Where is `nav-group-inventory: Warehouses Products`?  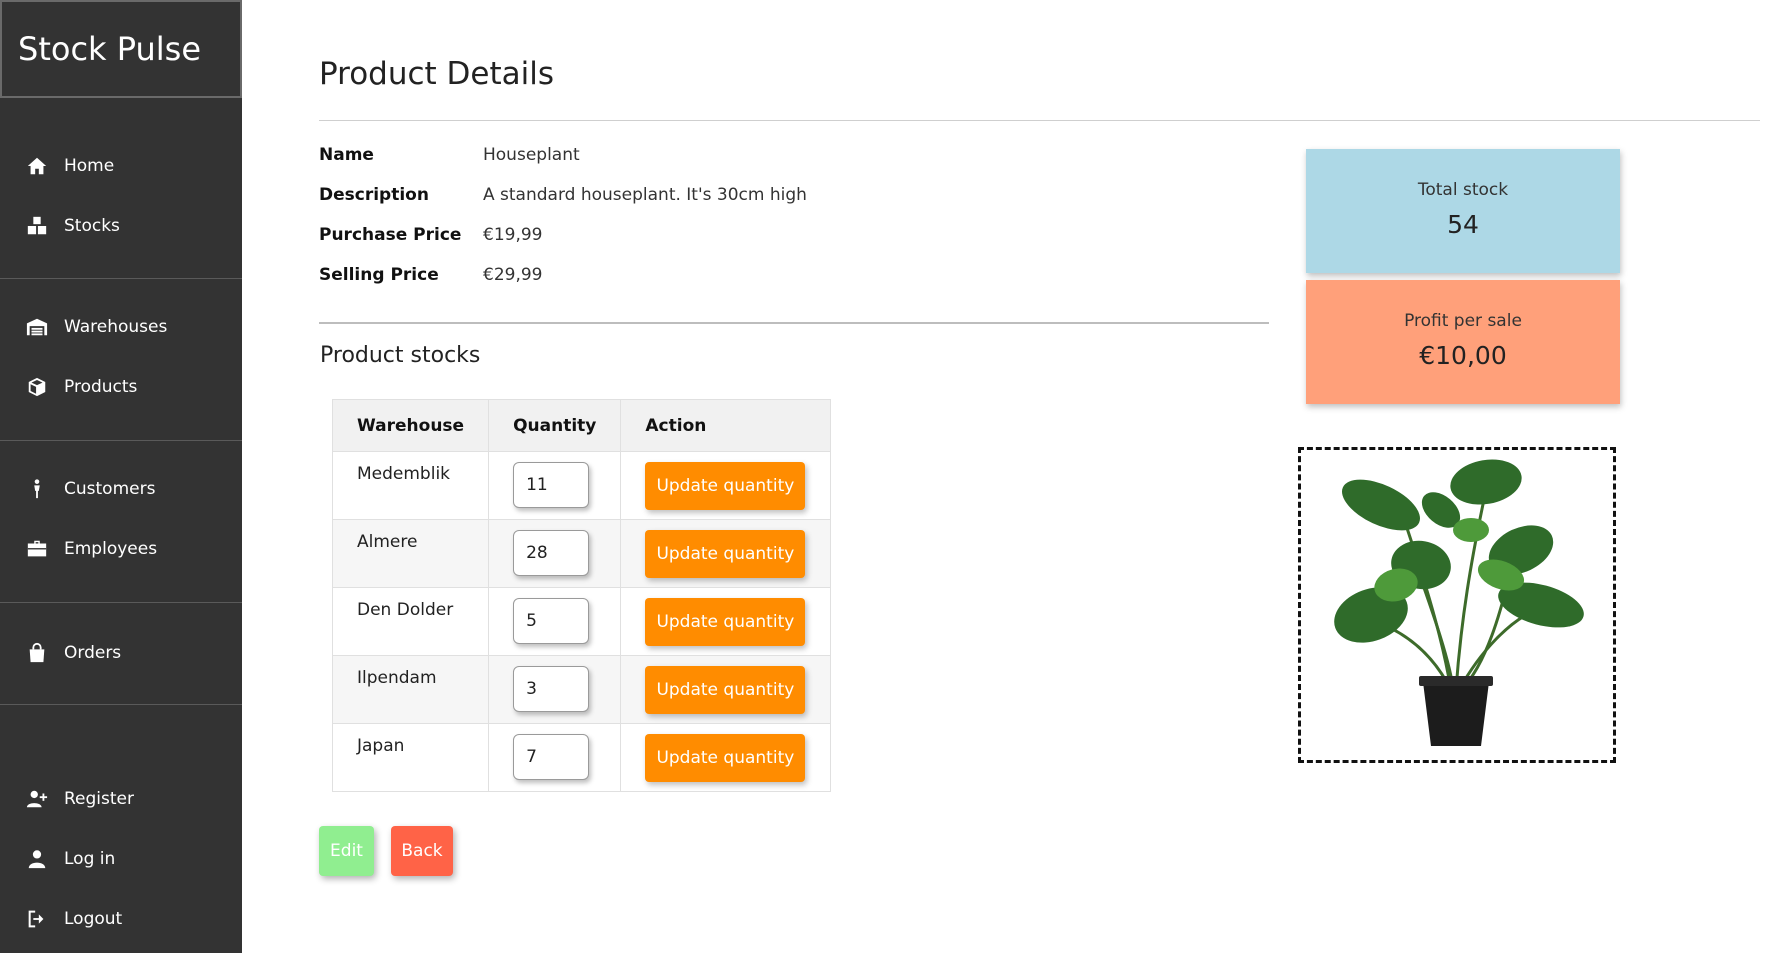 nav-group-inventory: Warehouses Products is located at coordinates (121, 360).